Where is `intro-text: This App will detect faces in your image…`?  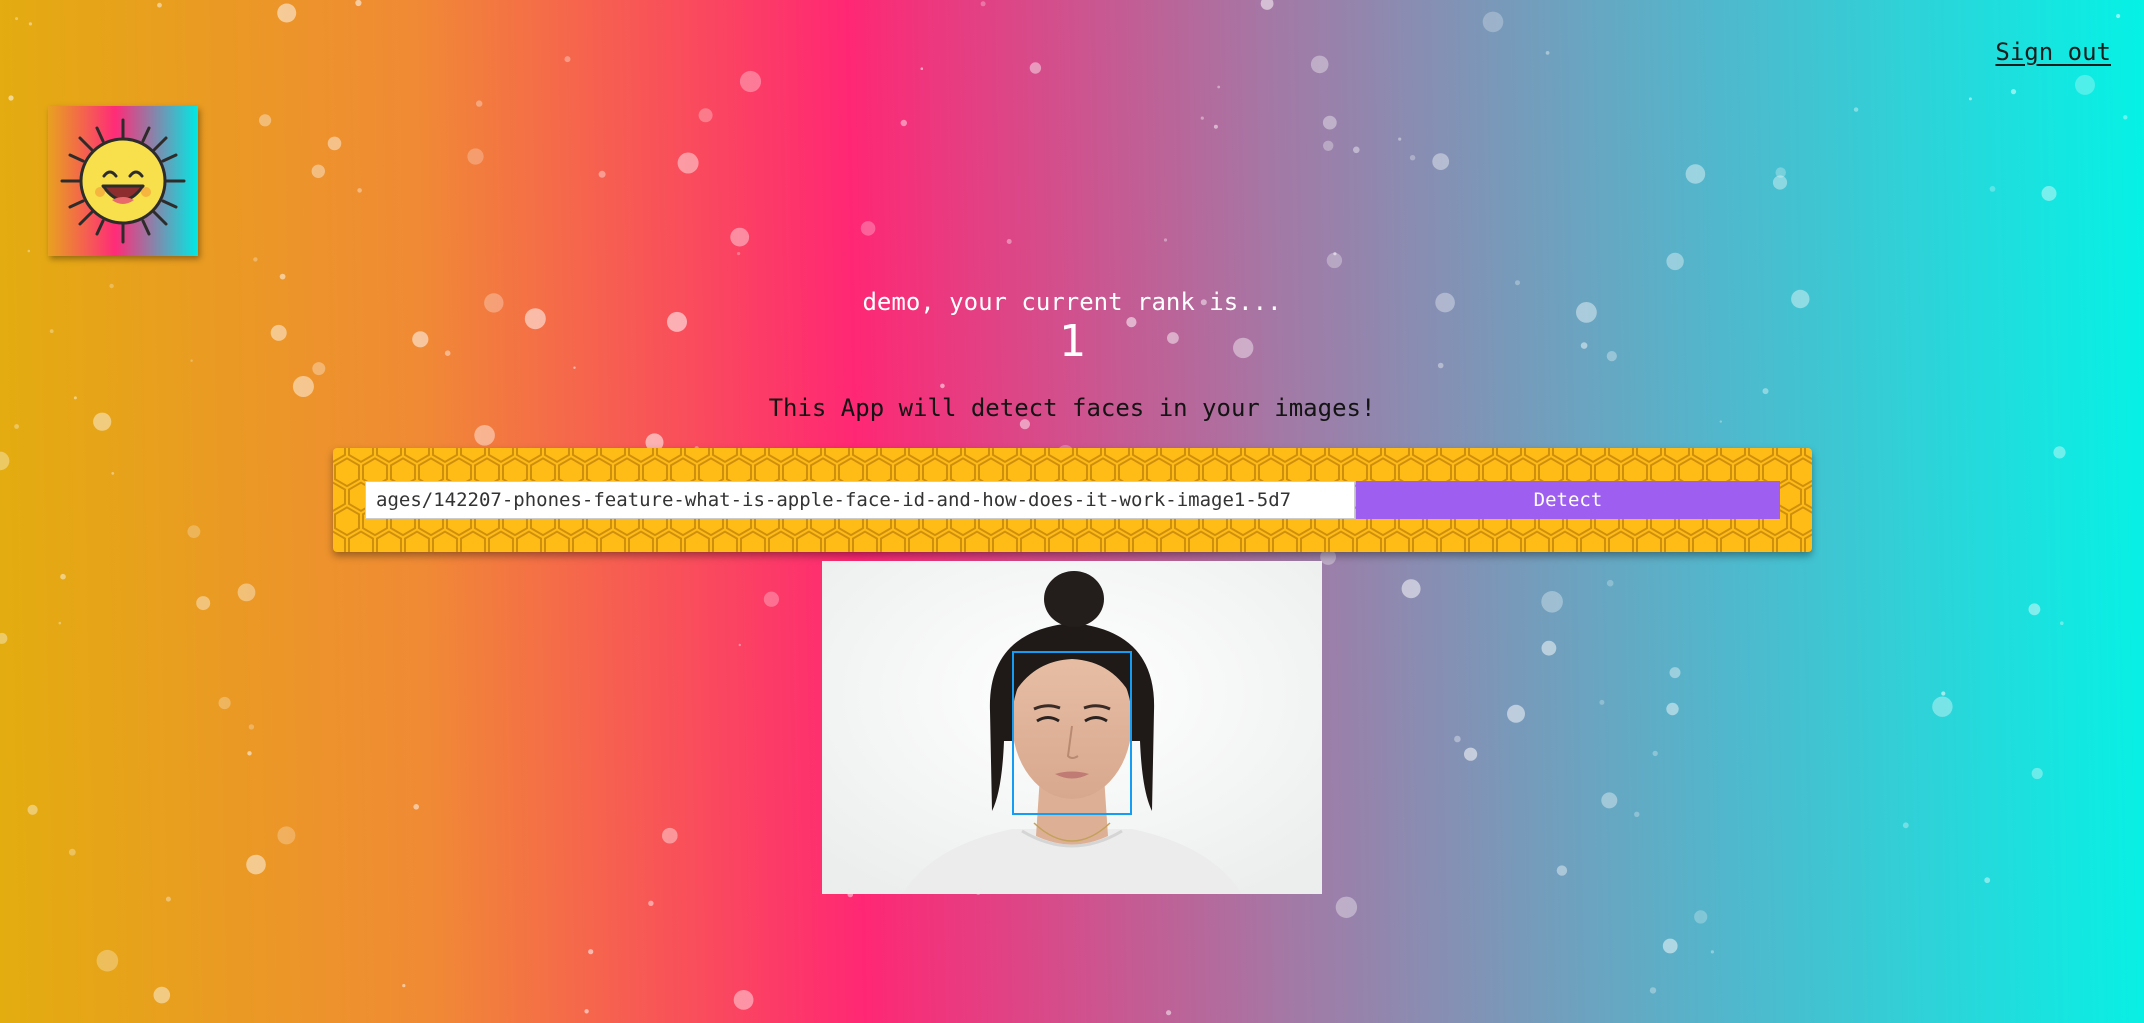 intro-text: This App will detect faces in your image… is located at coordinates (1072, 408).